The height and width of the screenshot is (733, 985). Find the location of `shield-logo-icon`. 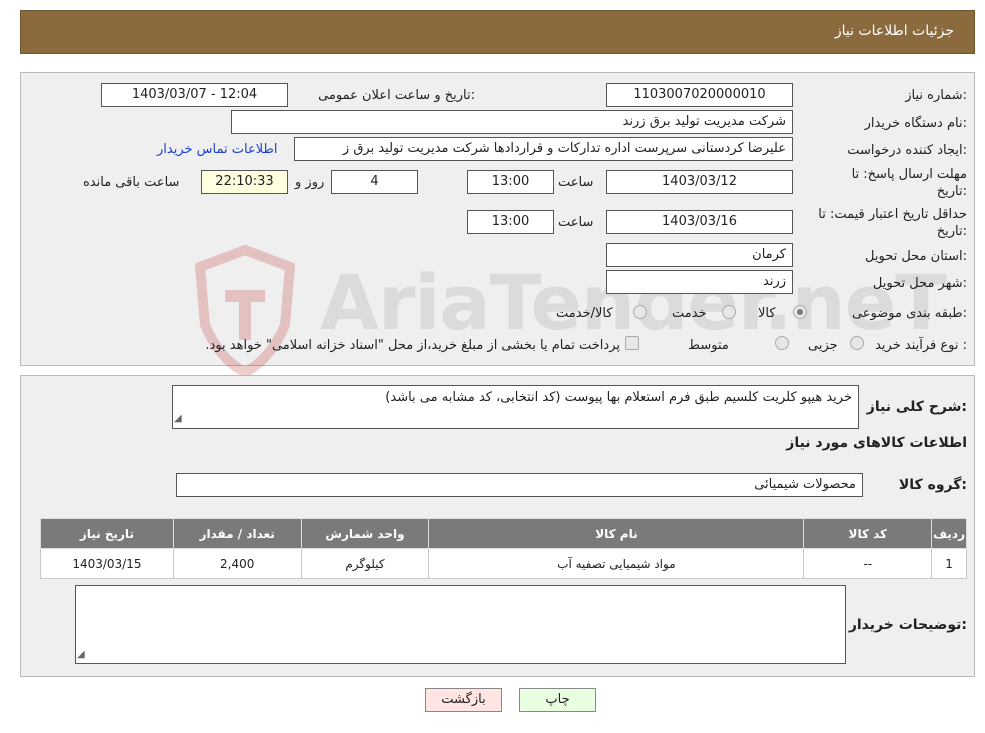

shield-logo-icon is located at coordinates (245, 311).